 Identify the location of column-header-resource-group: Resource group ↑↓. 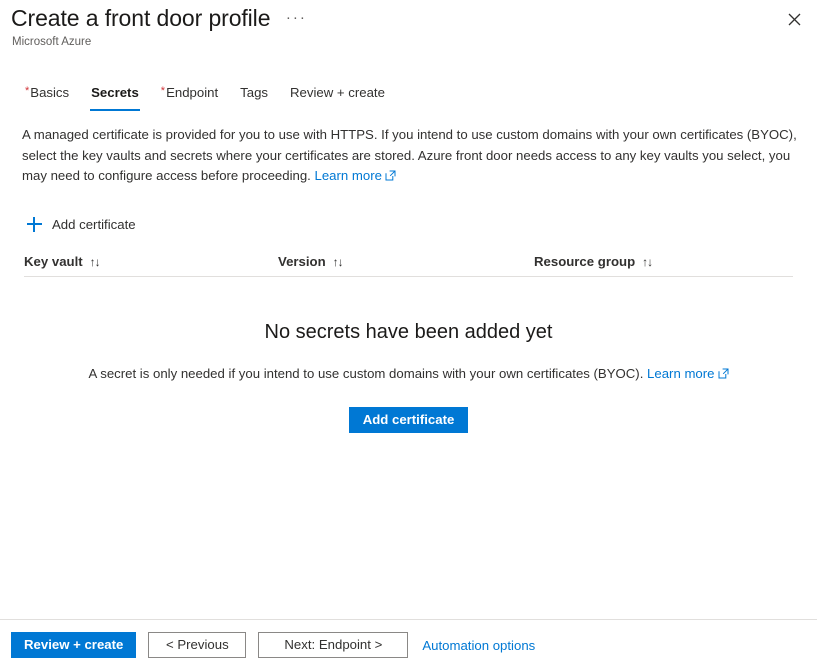
(663, 261).